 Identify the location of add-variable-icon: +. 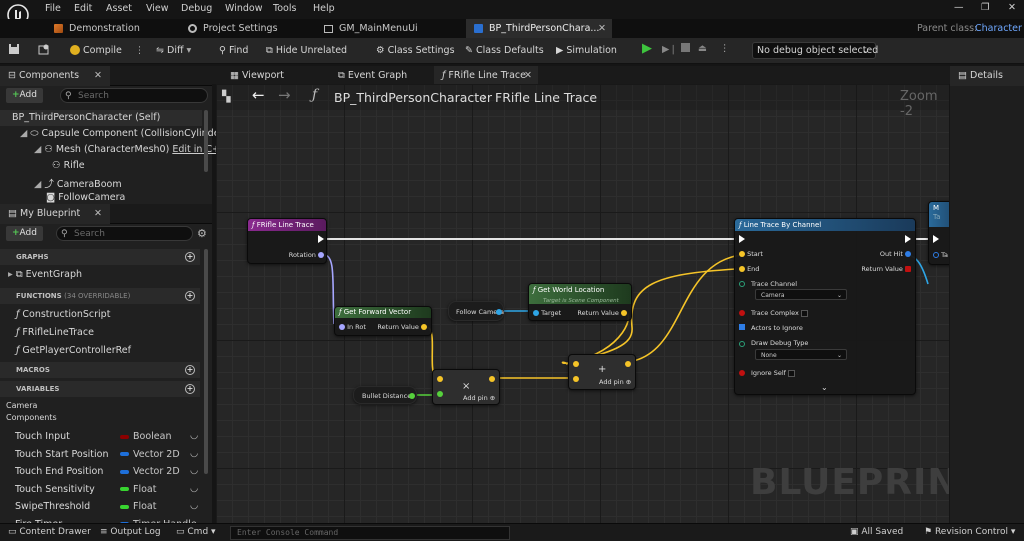
(190, 389).